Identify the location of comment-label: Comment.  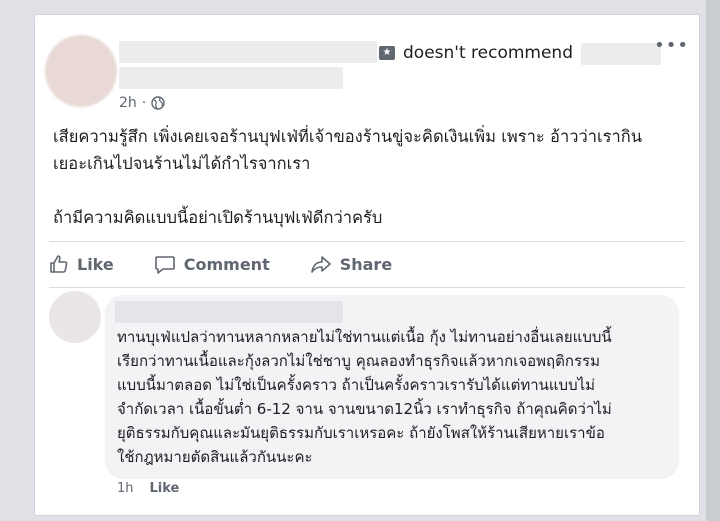
(226, 264).